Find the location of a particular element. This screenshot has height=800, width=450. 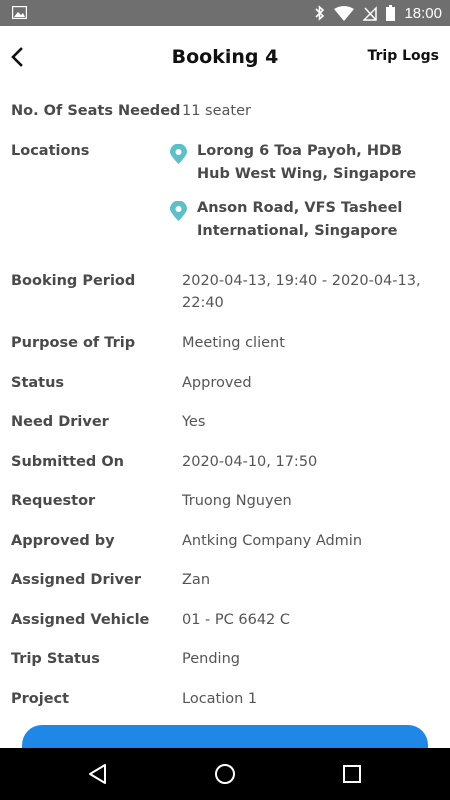

system-nav-bar is located at coordinates (225, 774).